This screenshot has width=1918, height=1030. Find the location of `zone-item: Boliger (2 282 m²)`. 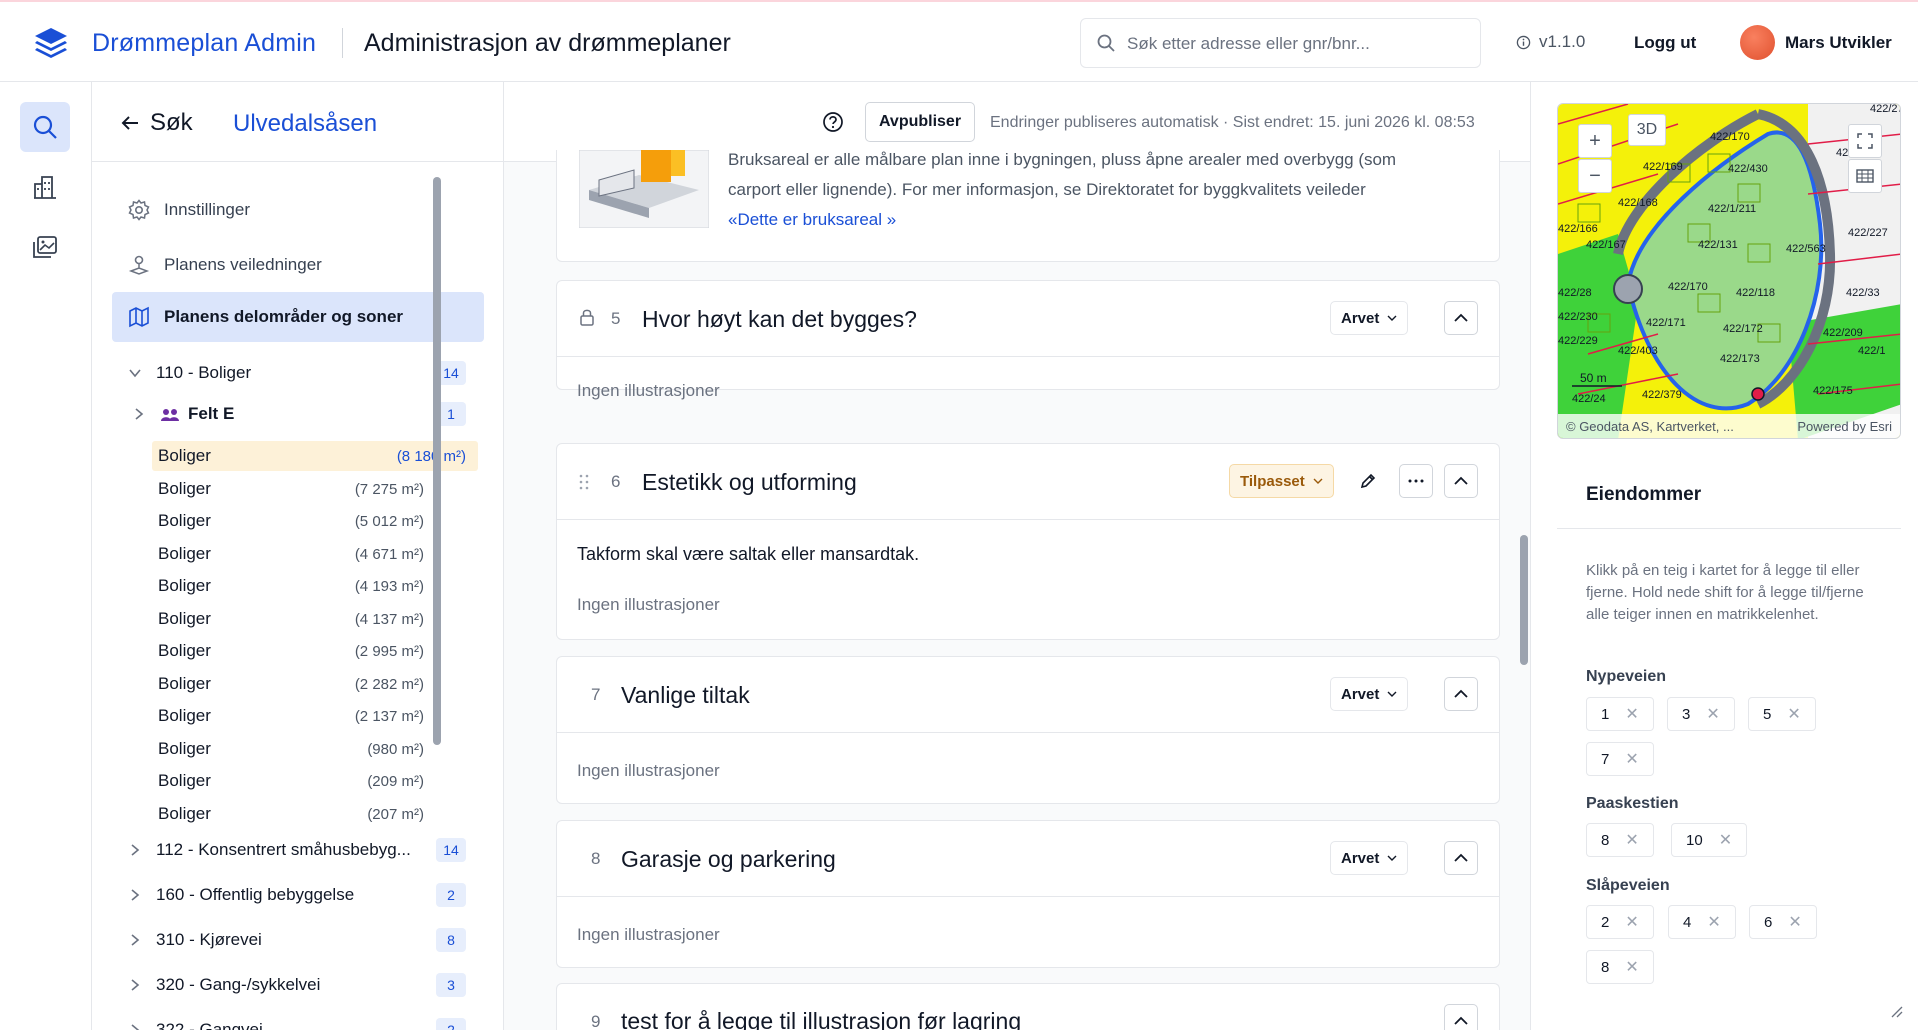

zone-item: Boliger (2 282 m²) is located at coordinates (327, 684).